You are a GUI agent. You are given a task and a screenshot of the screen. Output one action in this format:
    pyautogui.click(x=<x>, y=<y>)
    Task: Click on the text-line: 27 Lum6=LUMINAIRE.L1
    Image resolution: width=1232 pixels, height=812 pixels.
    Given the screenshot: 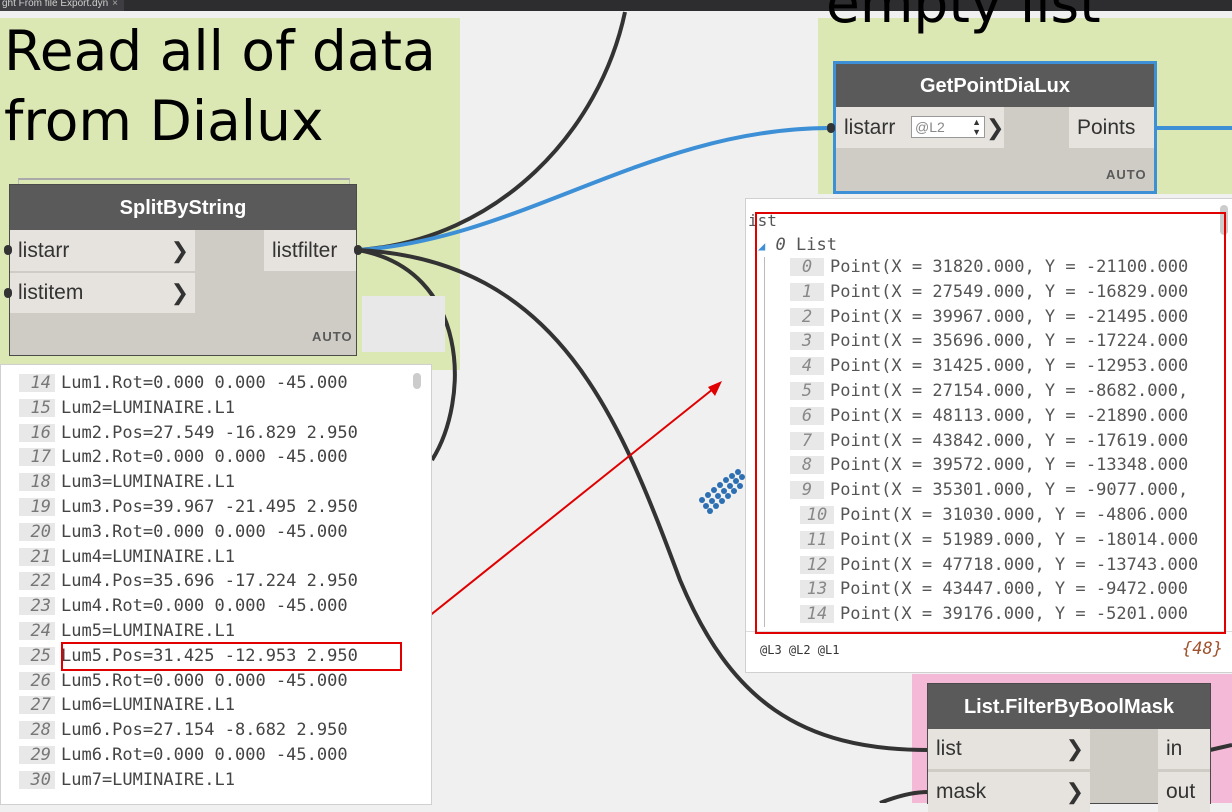 What is the action you would take?
    pyautogui.click(x=127, y=707)
    